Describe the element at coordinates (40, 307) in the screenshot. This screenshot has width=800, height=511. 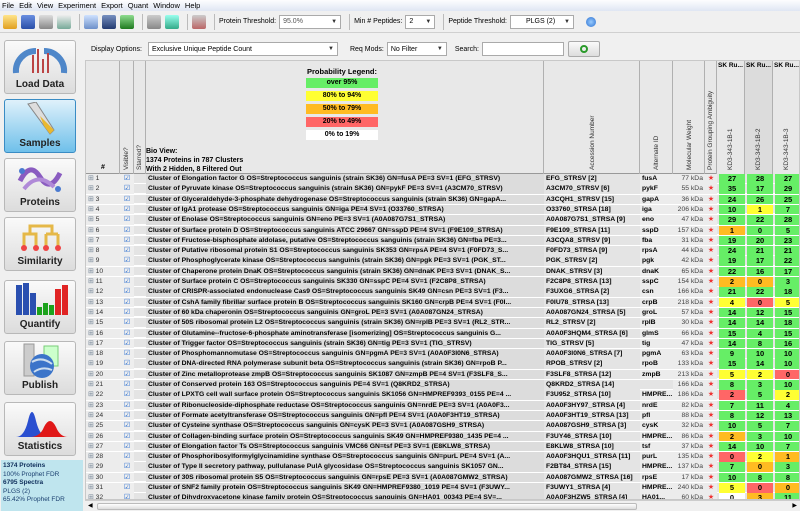
I see `sidebar-item-quantify: Quantify` at that location.